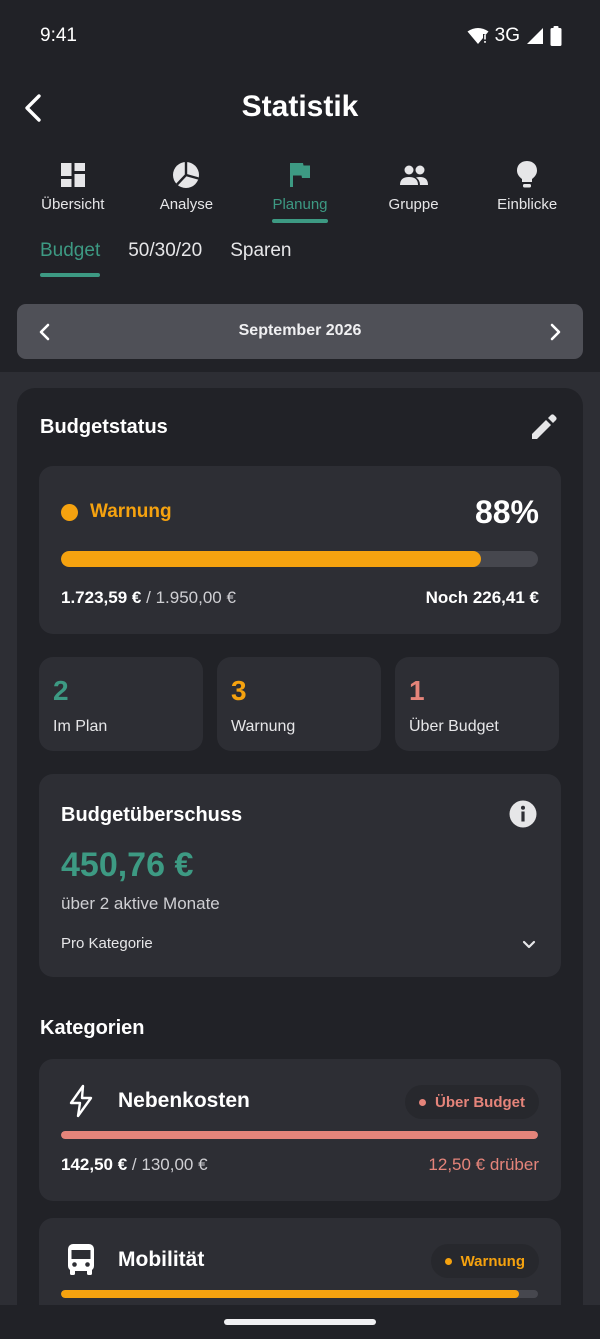  What do you see at coordinates (92, 1028) in the screenshot?
I see `categories-title: Kategorien` at bounding box center [92, 1028].